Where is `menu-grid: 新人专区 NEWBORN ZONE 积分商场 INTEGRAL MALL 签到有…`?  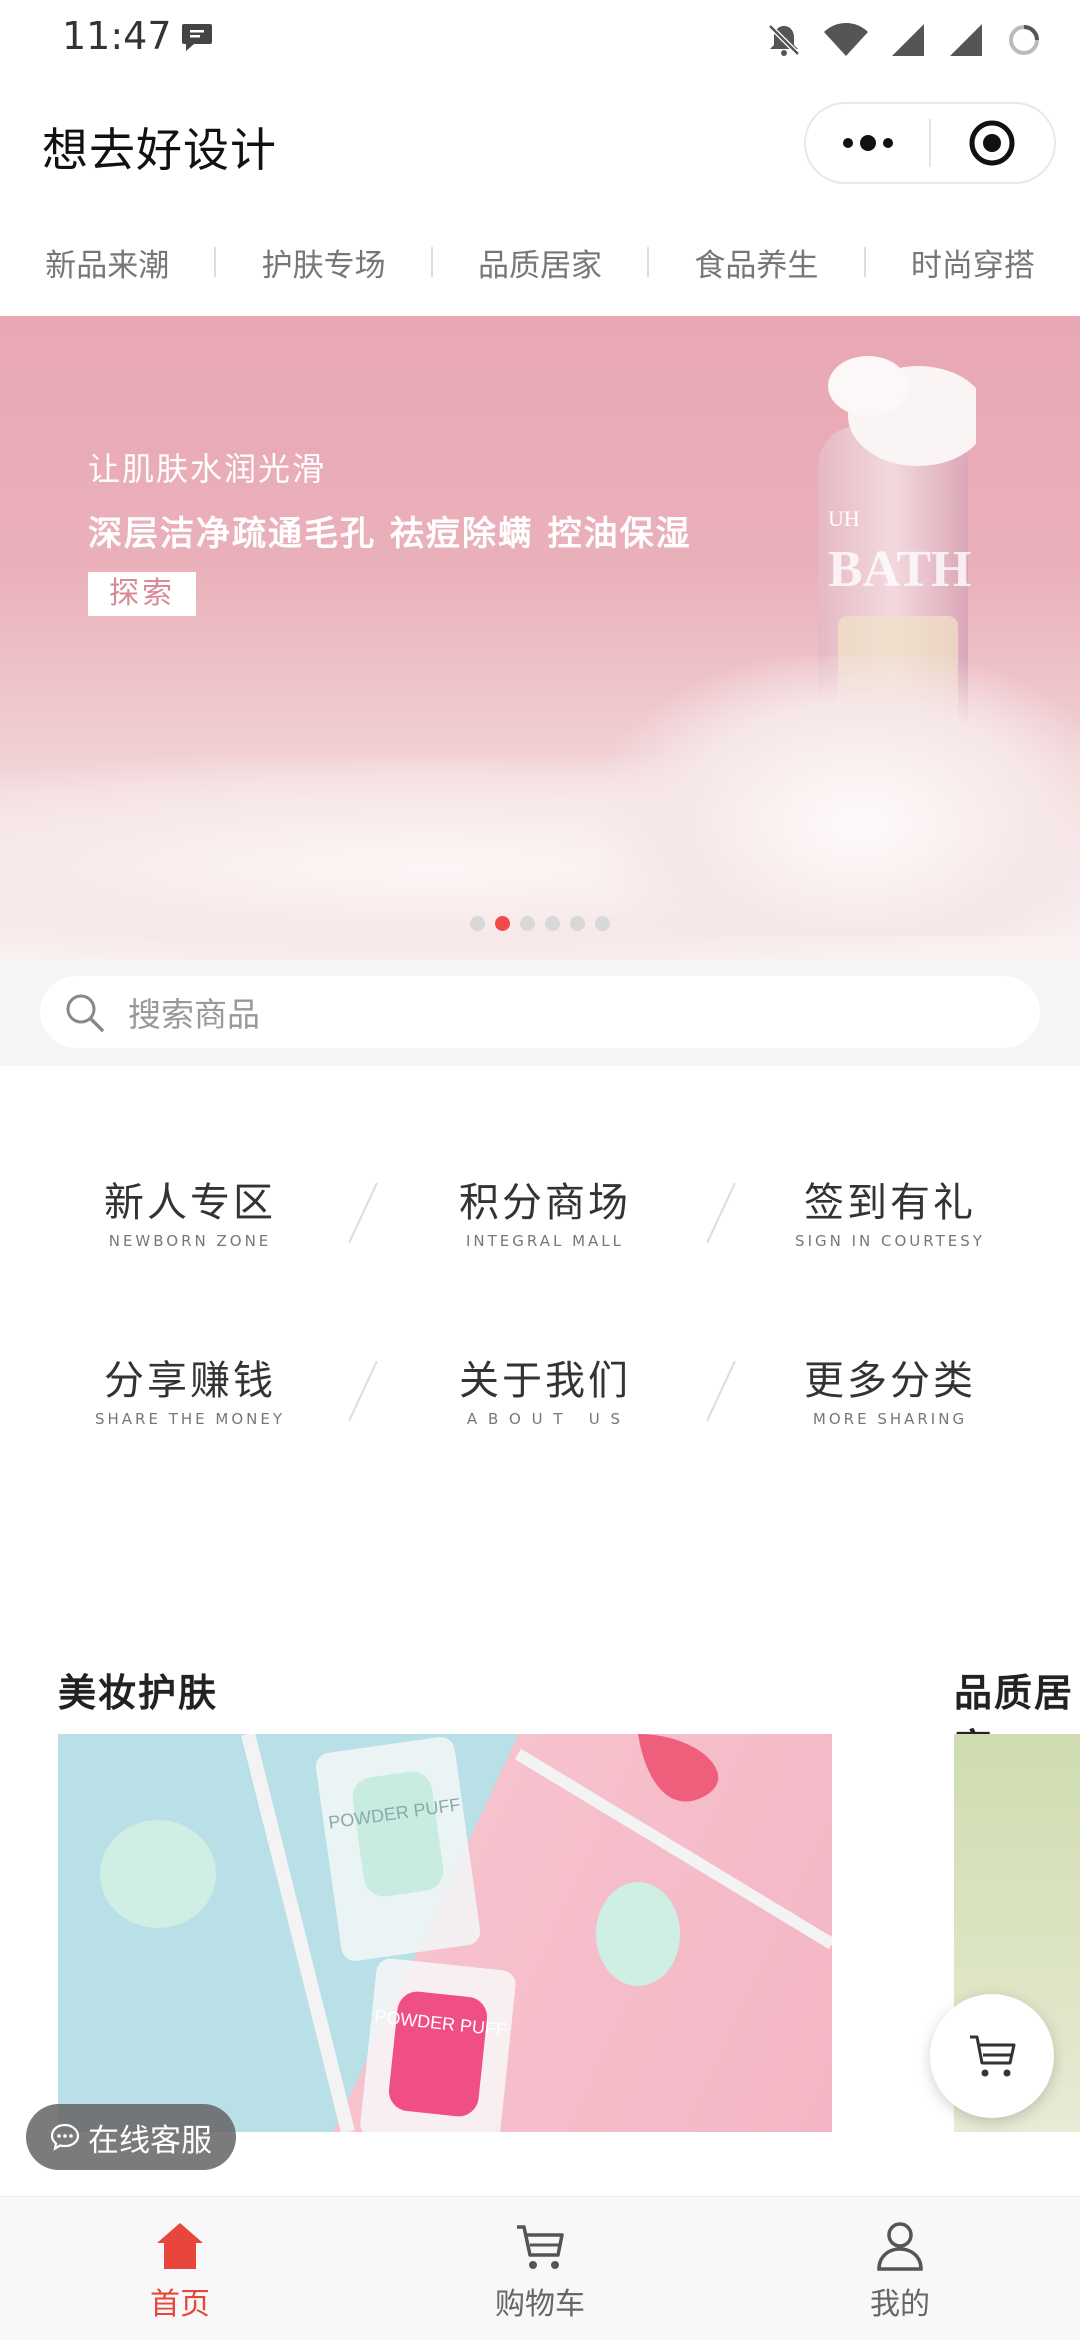 menu-grid: 新人专区 NEWBORN ZONE 积分商场 INTEGRAL MALL 签到有… is located at coordinates (540, 1280).